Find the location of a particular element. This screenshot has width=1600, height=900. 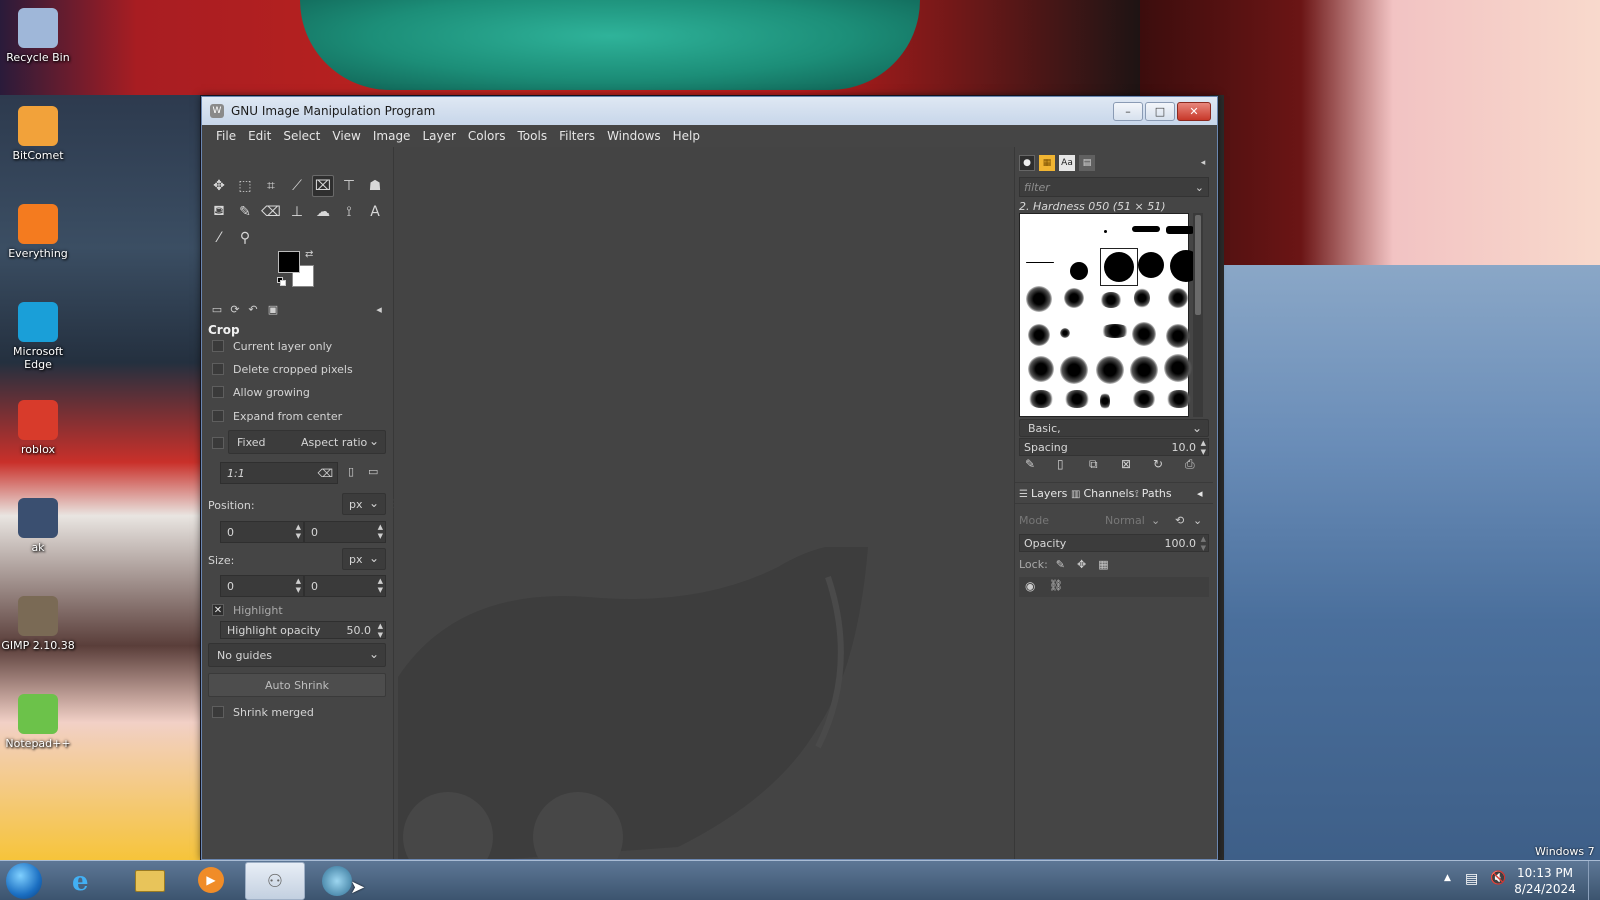

swap-colors-icon: ⇄ is located at coordinates (309, 254).